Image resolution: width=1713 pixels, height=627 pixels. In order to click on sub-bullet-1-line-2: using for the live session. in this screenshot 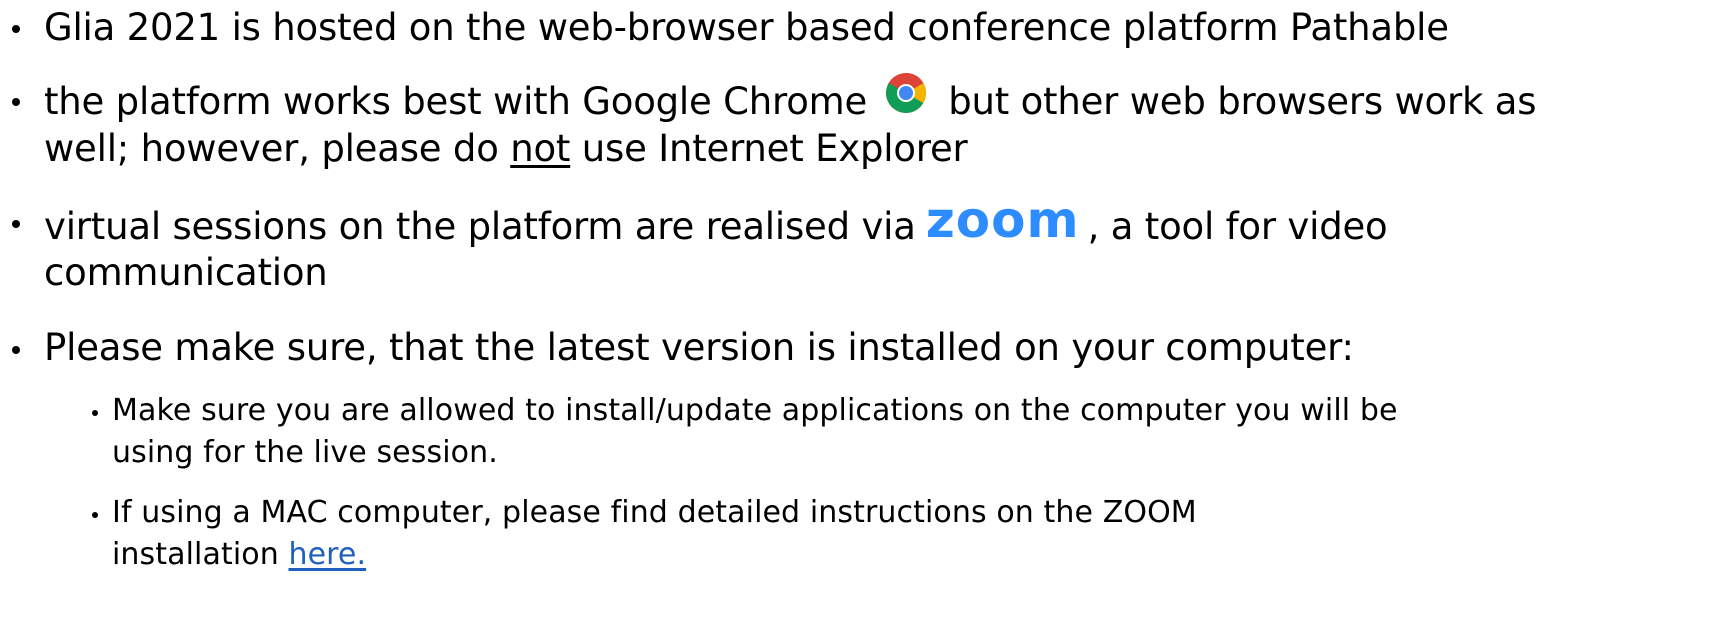, I will do `click(305, 452)`.